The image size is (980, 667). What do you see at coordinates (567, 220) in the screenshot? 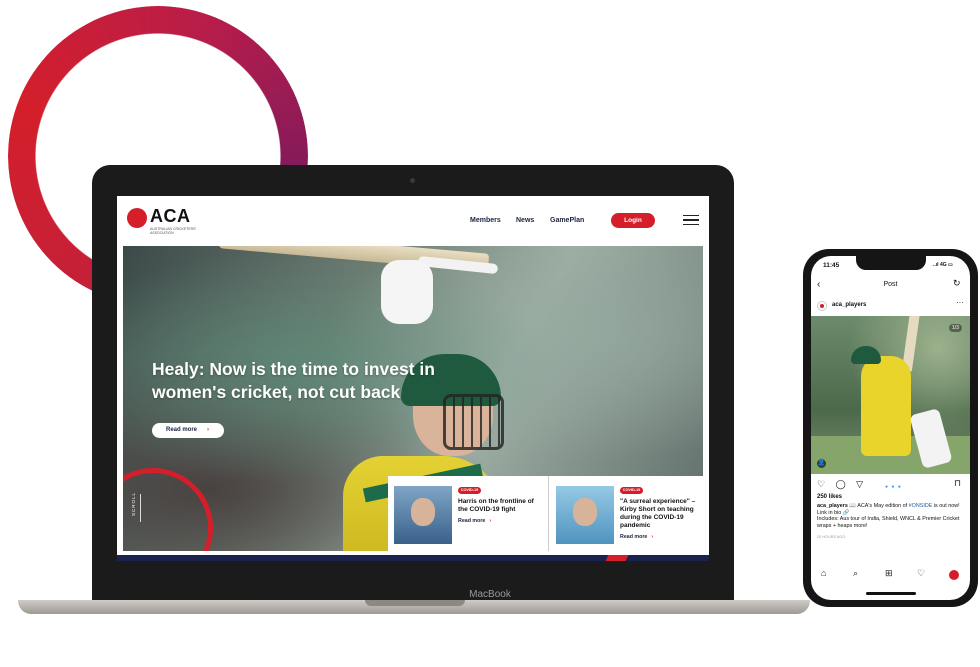
I see `nav-gameplan: GamePlan` at bounding box center [567, 220].